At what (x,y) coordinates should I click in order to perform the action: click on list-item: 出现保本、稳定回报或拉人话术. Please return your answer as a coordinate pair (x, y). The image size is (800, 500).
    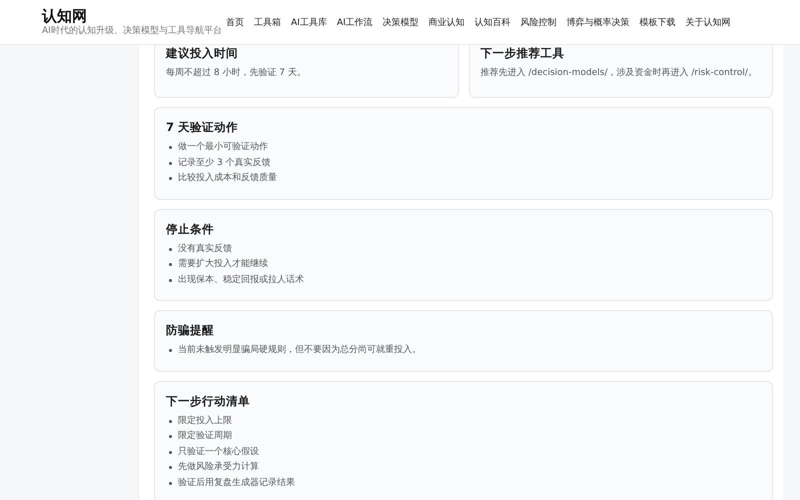
    Looking at the image, I should click on (241, 280).